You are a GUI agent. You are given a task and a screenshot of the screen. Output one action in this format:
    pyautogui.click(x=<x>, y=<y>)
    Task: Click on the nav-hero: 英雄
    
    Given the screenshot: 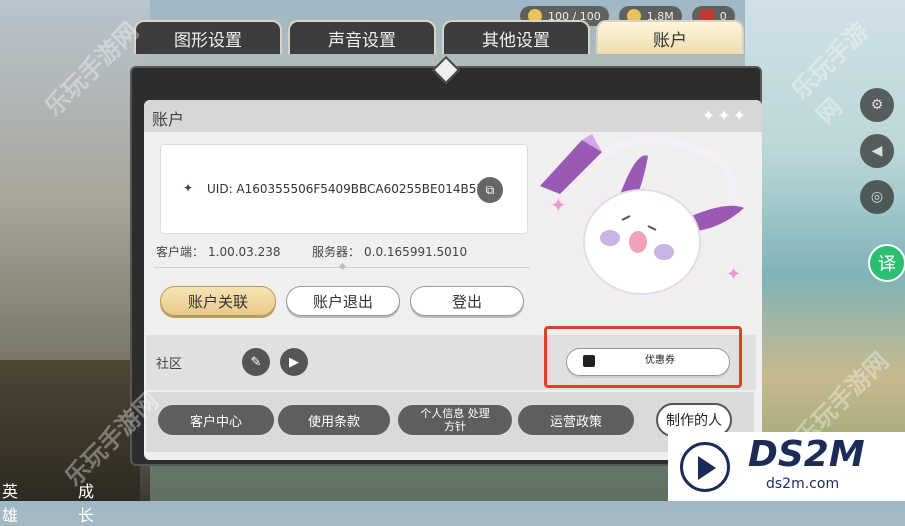 What is the action you would take?
    pyautogui.click(x=10, y=502)
    